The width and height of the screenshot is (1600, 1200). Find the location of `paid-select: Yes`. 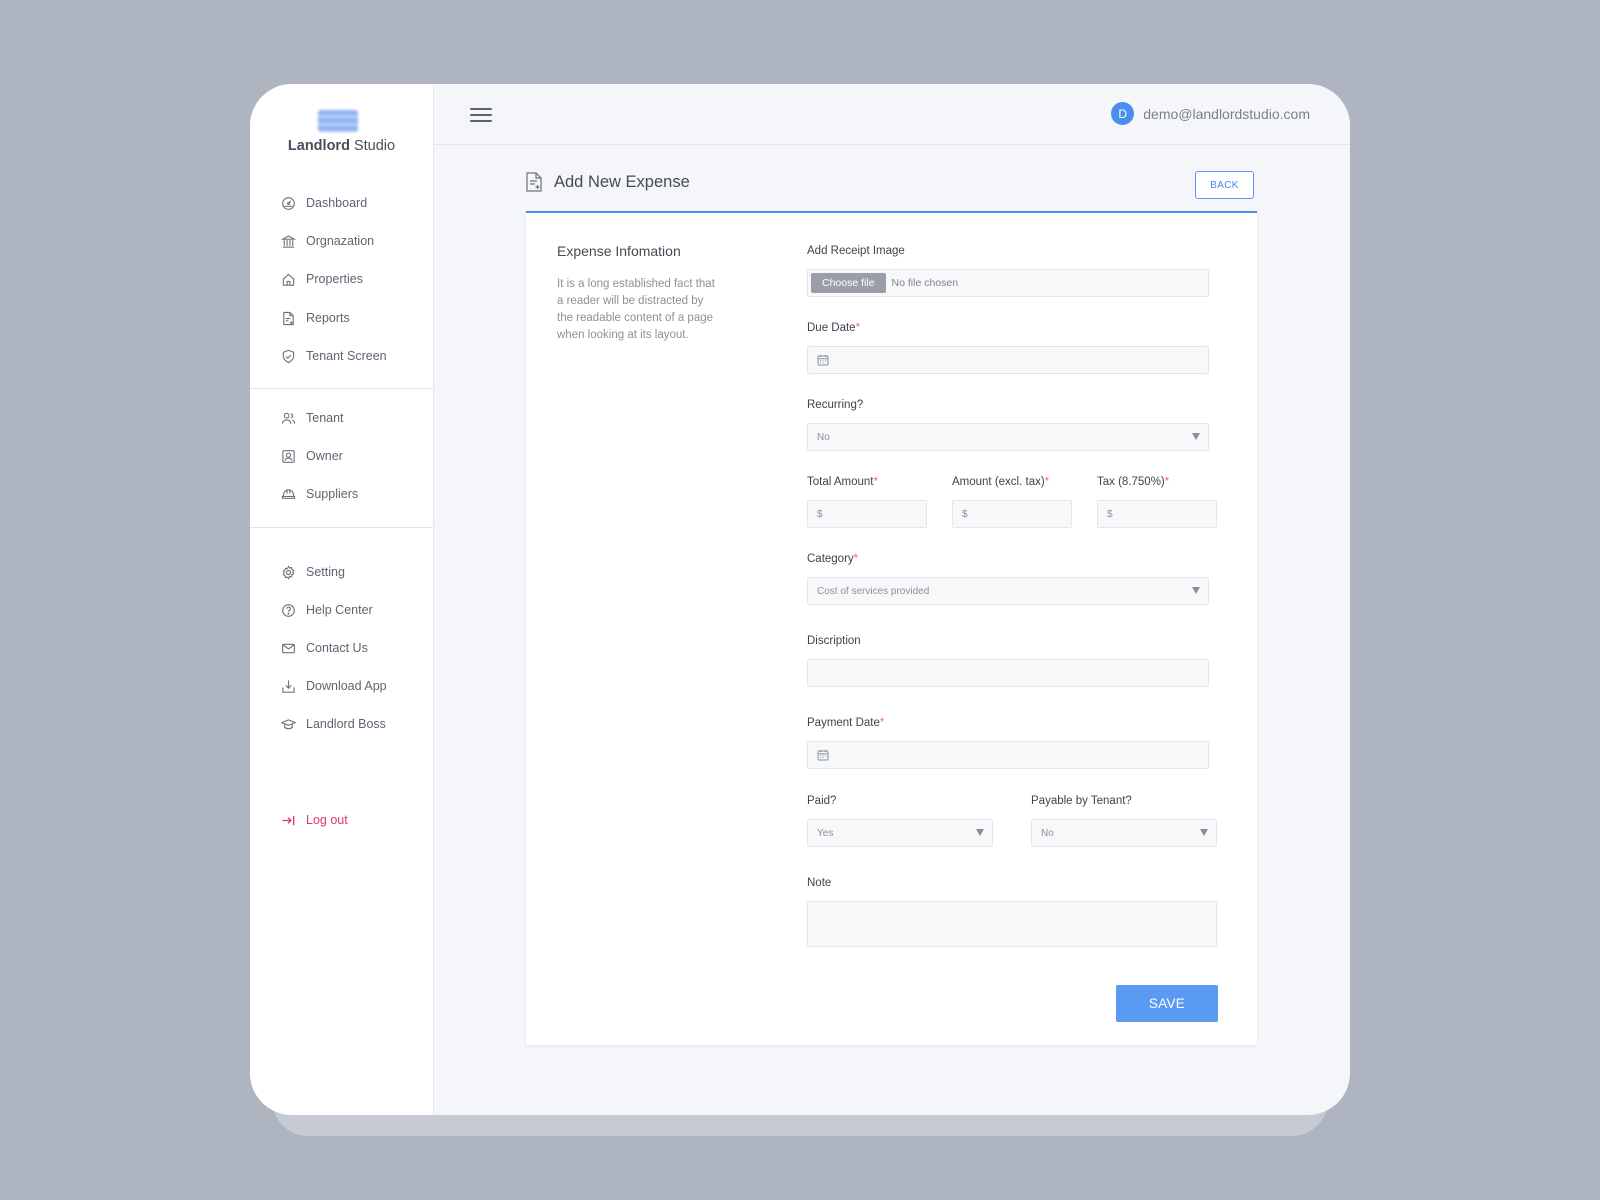

paid-select: Yes is located at coordinates (900, 833).